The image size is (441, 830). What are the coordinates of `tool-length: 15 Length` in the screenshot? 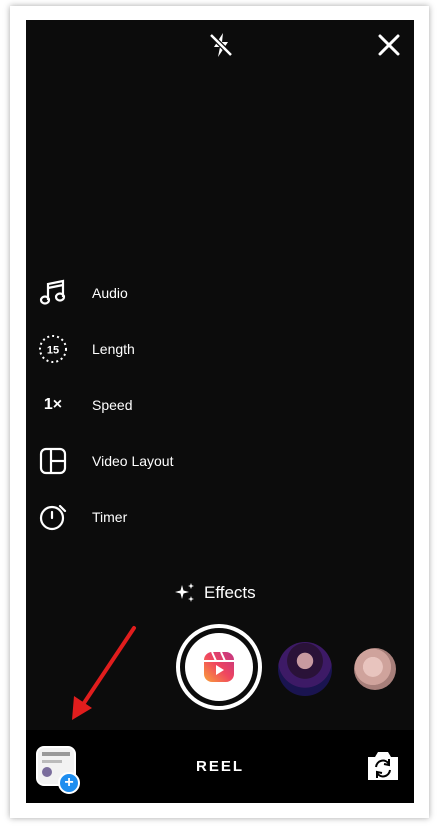 It's located at (85, 349).